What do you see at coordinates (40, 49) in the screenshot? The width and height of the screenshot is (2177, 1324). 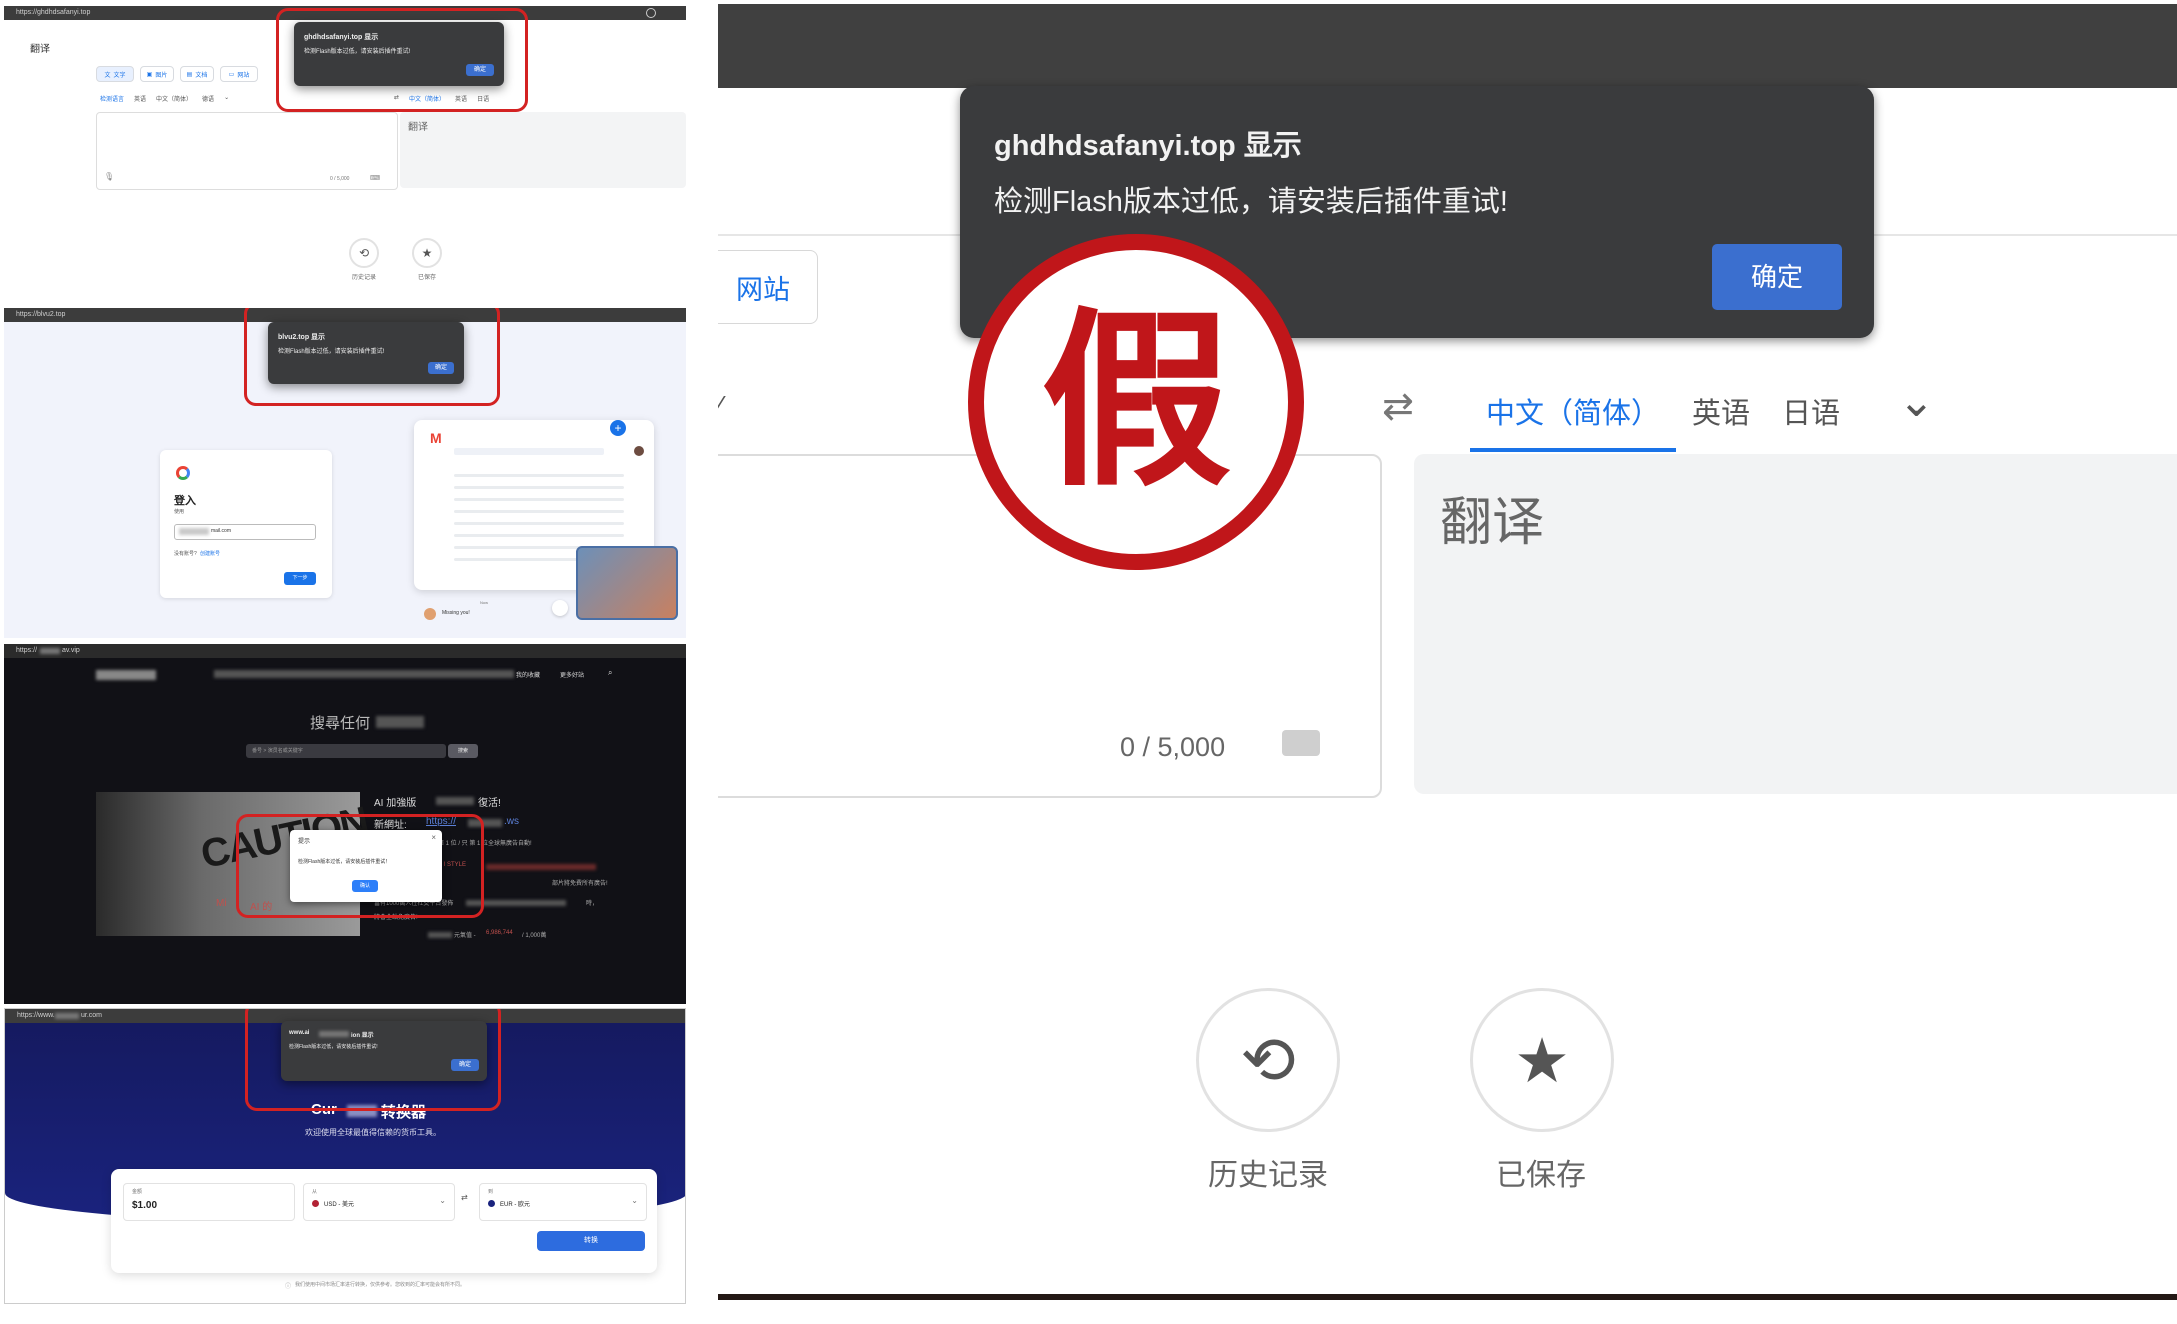 I see `app-title: 翻译` at bounding box center [40, 49].